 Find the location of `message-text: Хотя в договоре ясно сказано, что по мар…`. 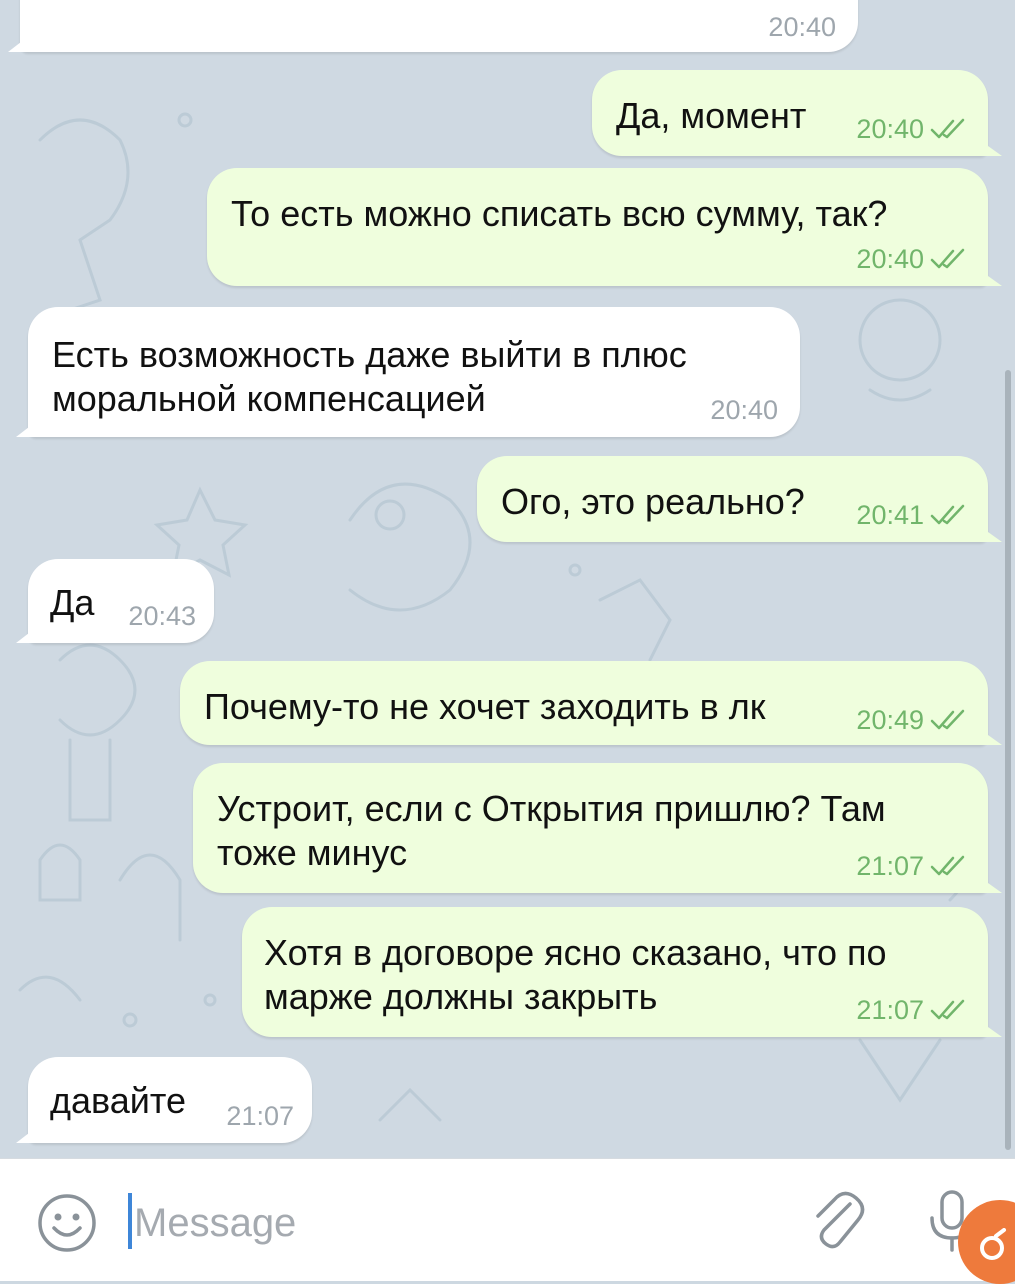

message-text: Хотя в договоре ясно сказано, что по мар… is located at coordinates (575, 974).